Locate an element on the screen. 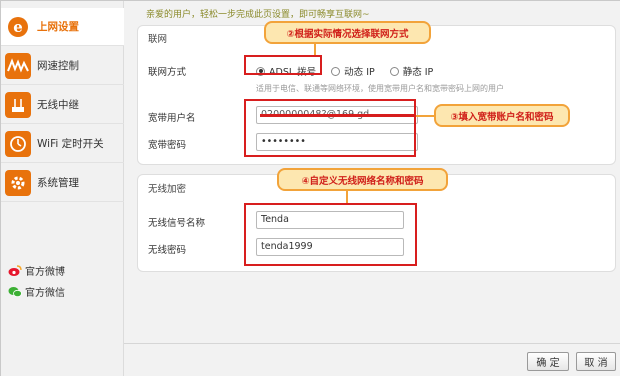 This screenshot has width=620, height=376. ie-globe-icon: e is located at coordinates (18, 26).